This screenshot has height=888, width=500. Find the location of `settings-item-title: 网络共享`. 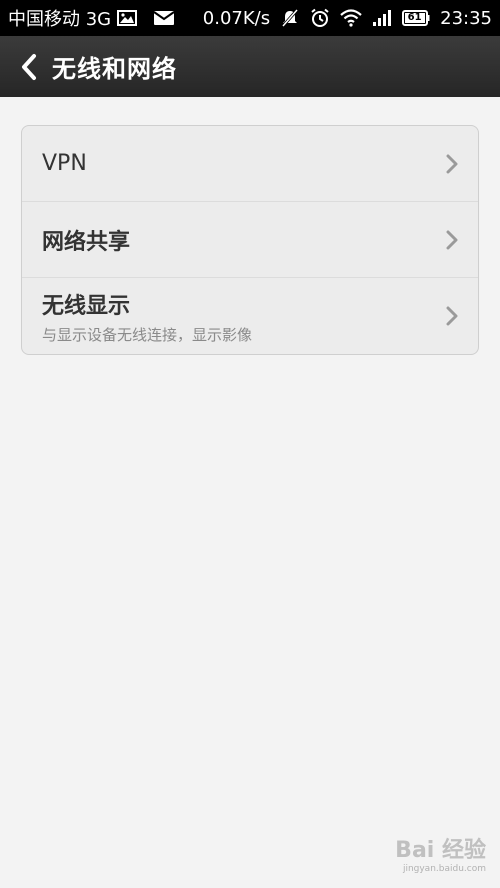

settings-item-title: 网络共享 is located at coordinates (86, 242).